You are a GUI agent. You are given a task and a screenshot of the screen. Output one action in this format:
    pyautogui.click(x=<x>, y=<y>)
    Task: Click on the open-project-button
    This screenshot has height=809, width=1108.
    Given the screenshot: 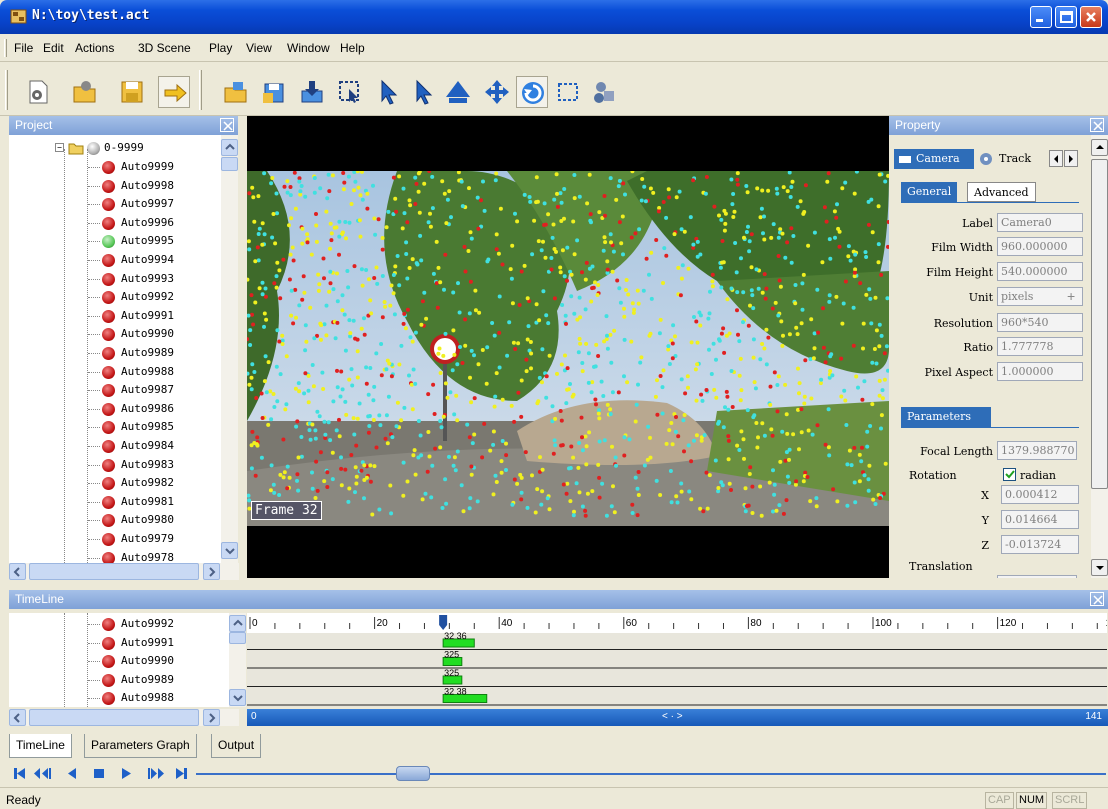 What is the action you would take?
    pyautogui.click(x=85, y=92)
    